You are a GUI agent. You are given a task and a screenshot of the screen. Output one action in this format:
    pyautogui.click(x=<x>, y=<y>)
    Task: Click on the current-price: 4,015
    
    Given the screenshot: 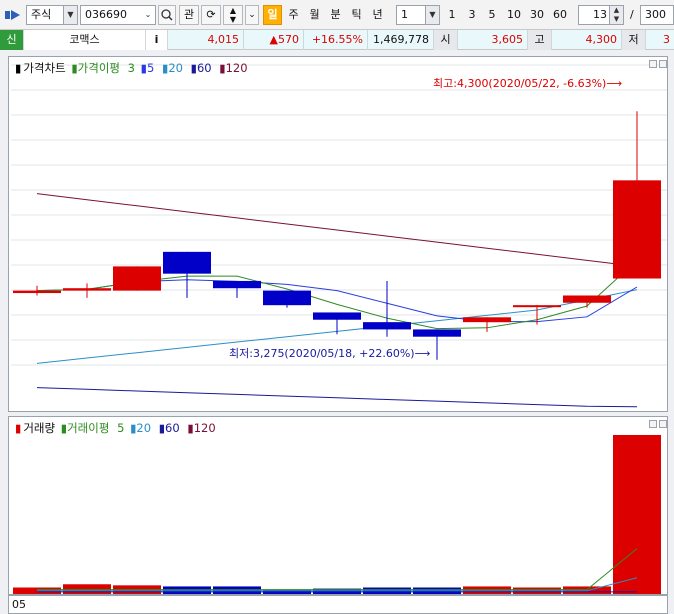 What is the action you would take?
    pyautogui.click(x=208, y=40)
    